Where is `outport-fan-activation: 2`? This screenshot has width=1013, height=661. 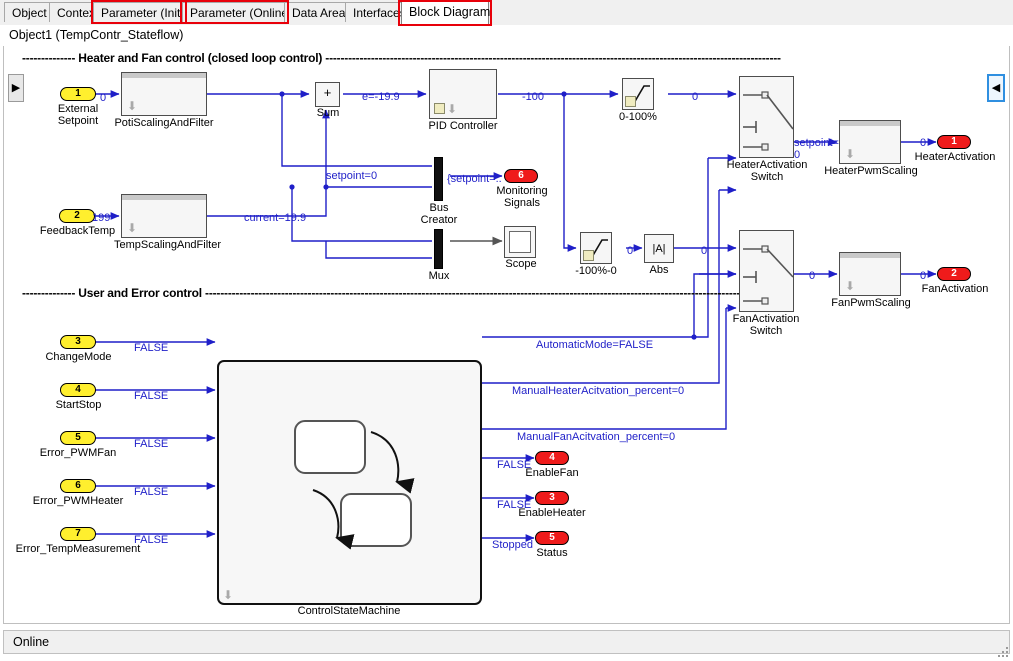
outport-fan-activation: 2 is located at coordinates (954, 274).